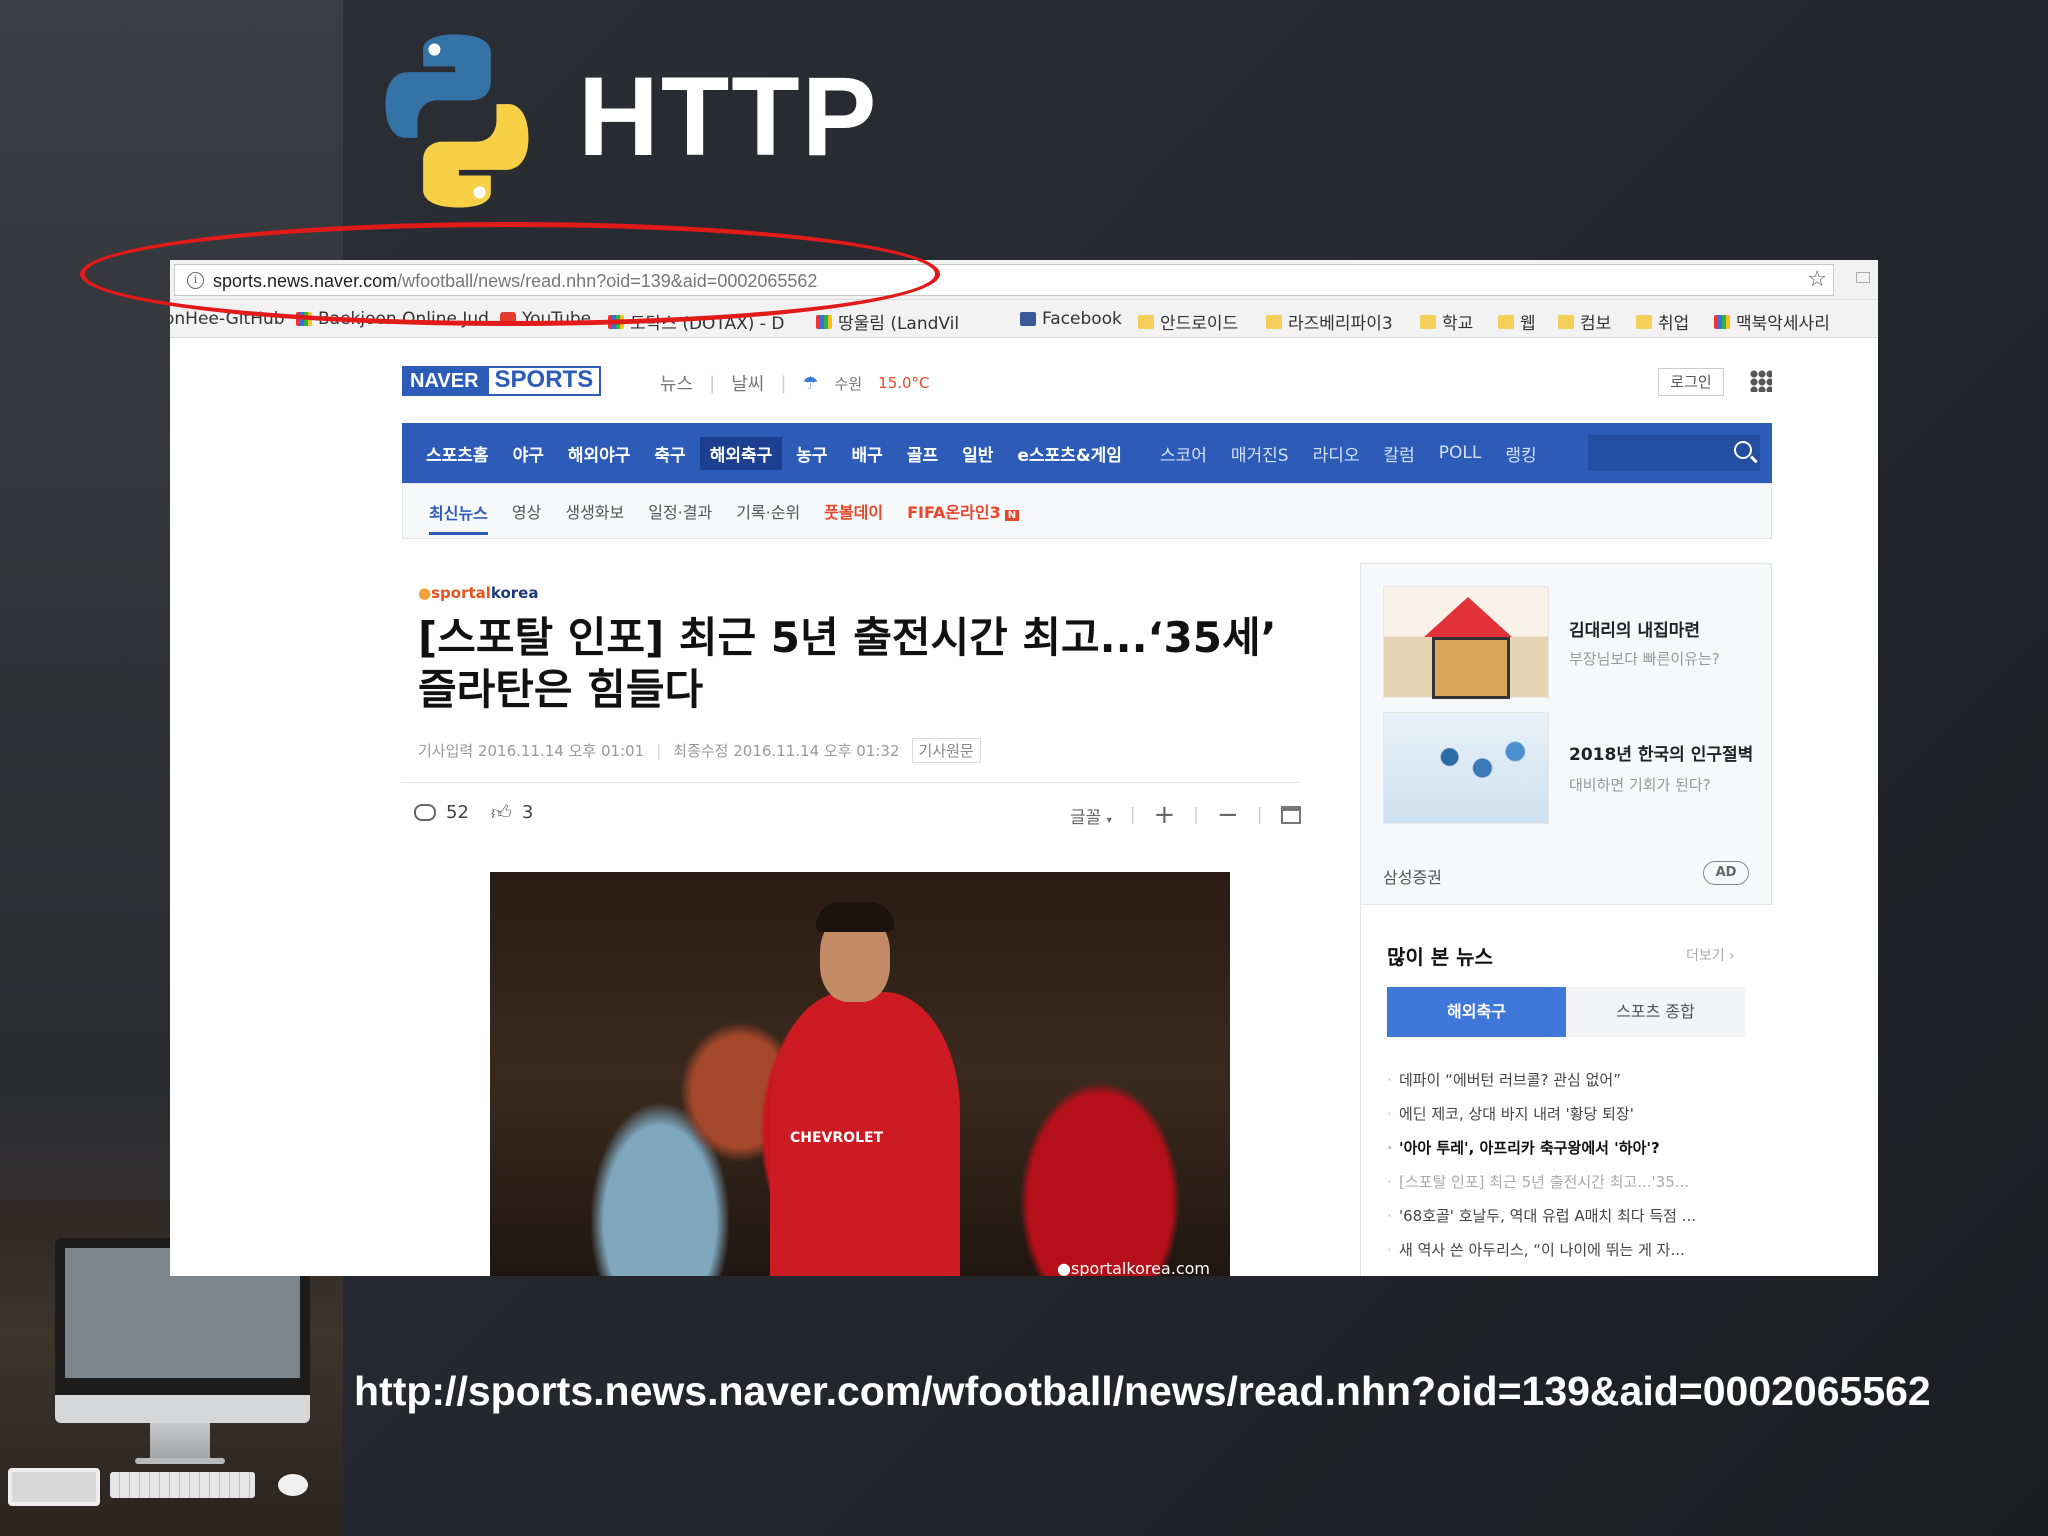 The height and width of the screenshot is (1536, 2048). What do you see at coordinates (478, 593) in the screenshot?
I see `article-source: ●sportalkorea` at bounding box center [478, 593].